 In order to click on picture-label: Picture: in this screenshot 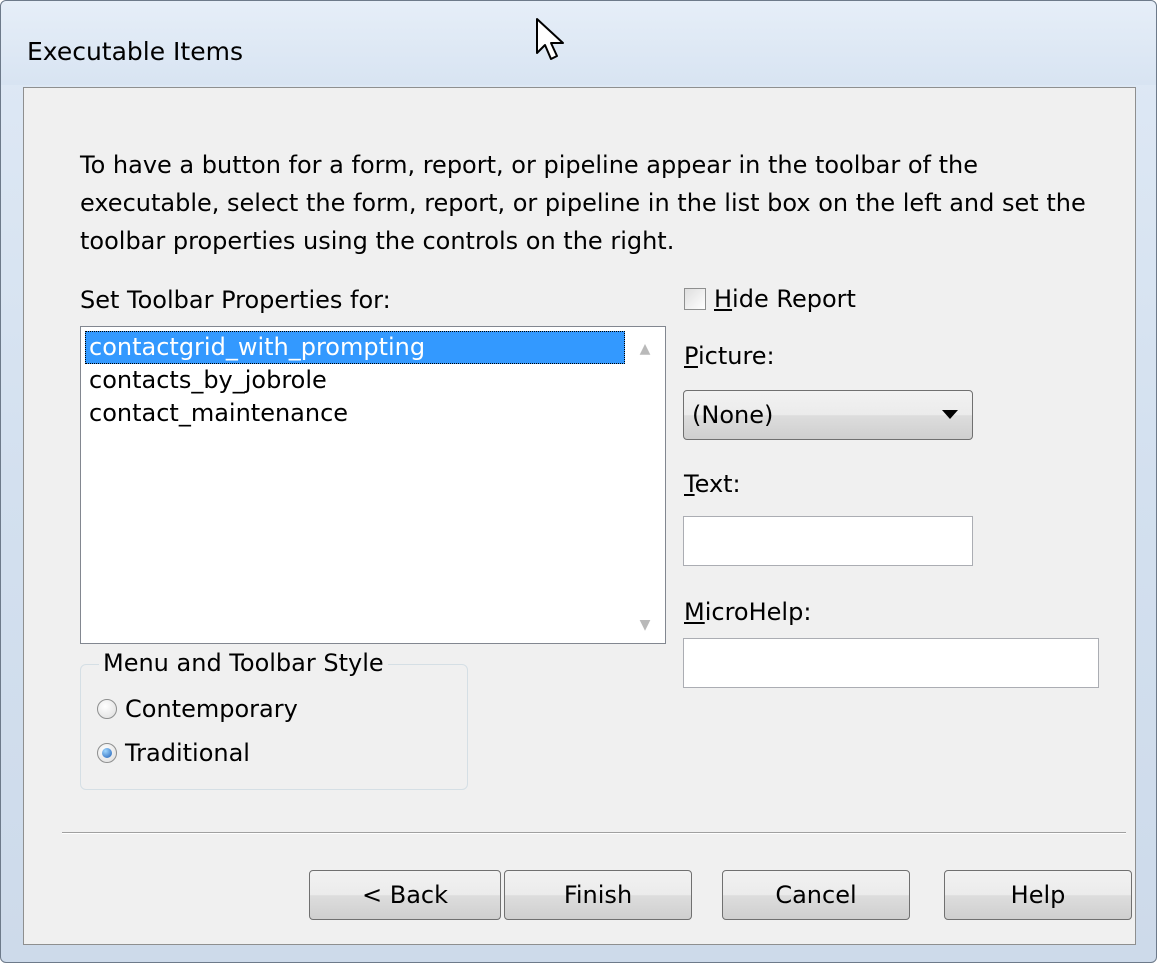, I will do `click(729, 356)`.